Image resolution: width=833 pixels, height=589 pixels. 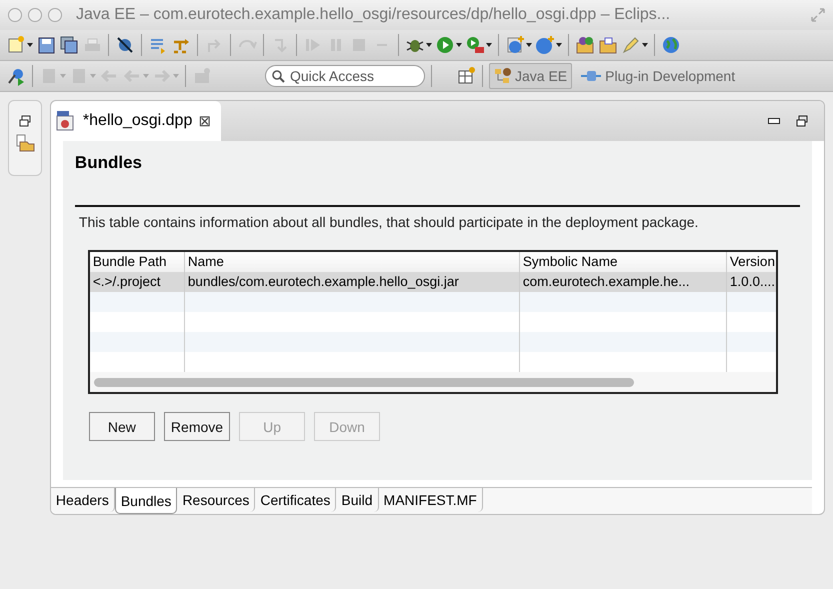 I want to click on minimize-button, so click(x=35, y=15).